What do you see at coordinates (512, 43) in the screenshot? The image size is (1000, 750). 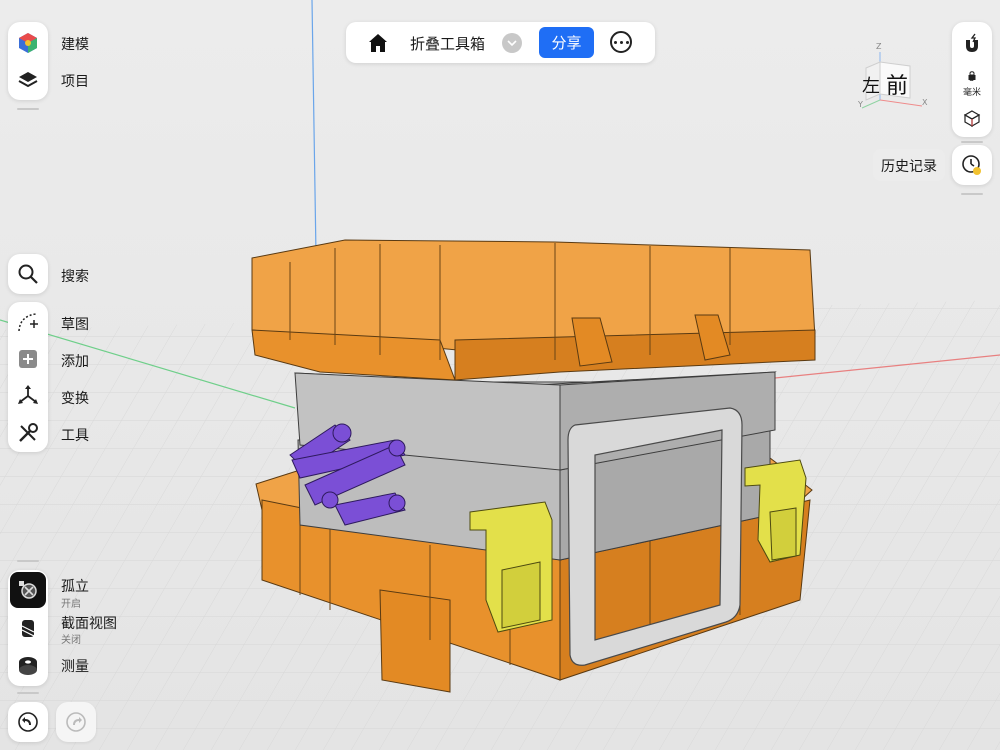 I see `chevron-down-icon` at bounding box center [512, 43].